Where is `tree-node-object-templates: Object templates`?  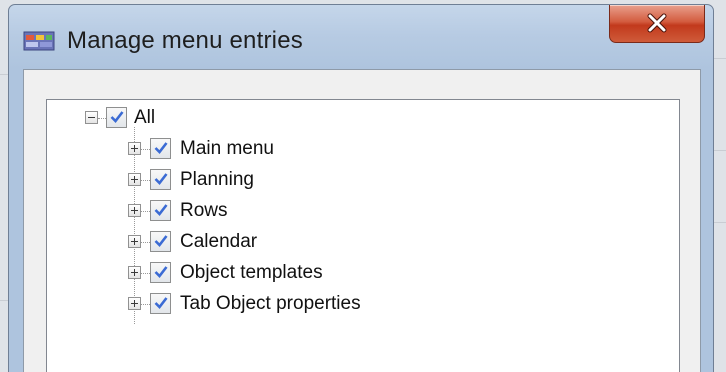 tree-node-object-templates: Object templates is located at coordinates (247, 273).